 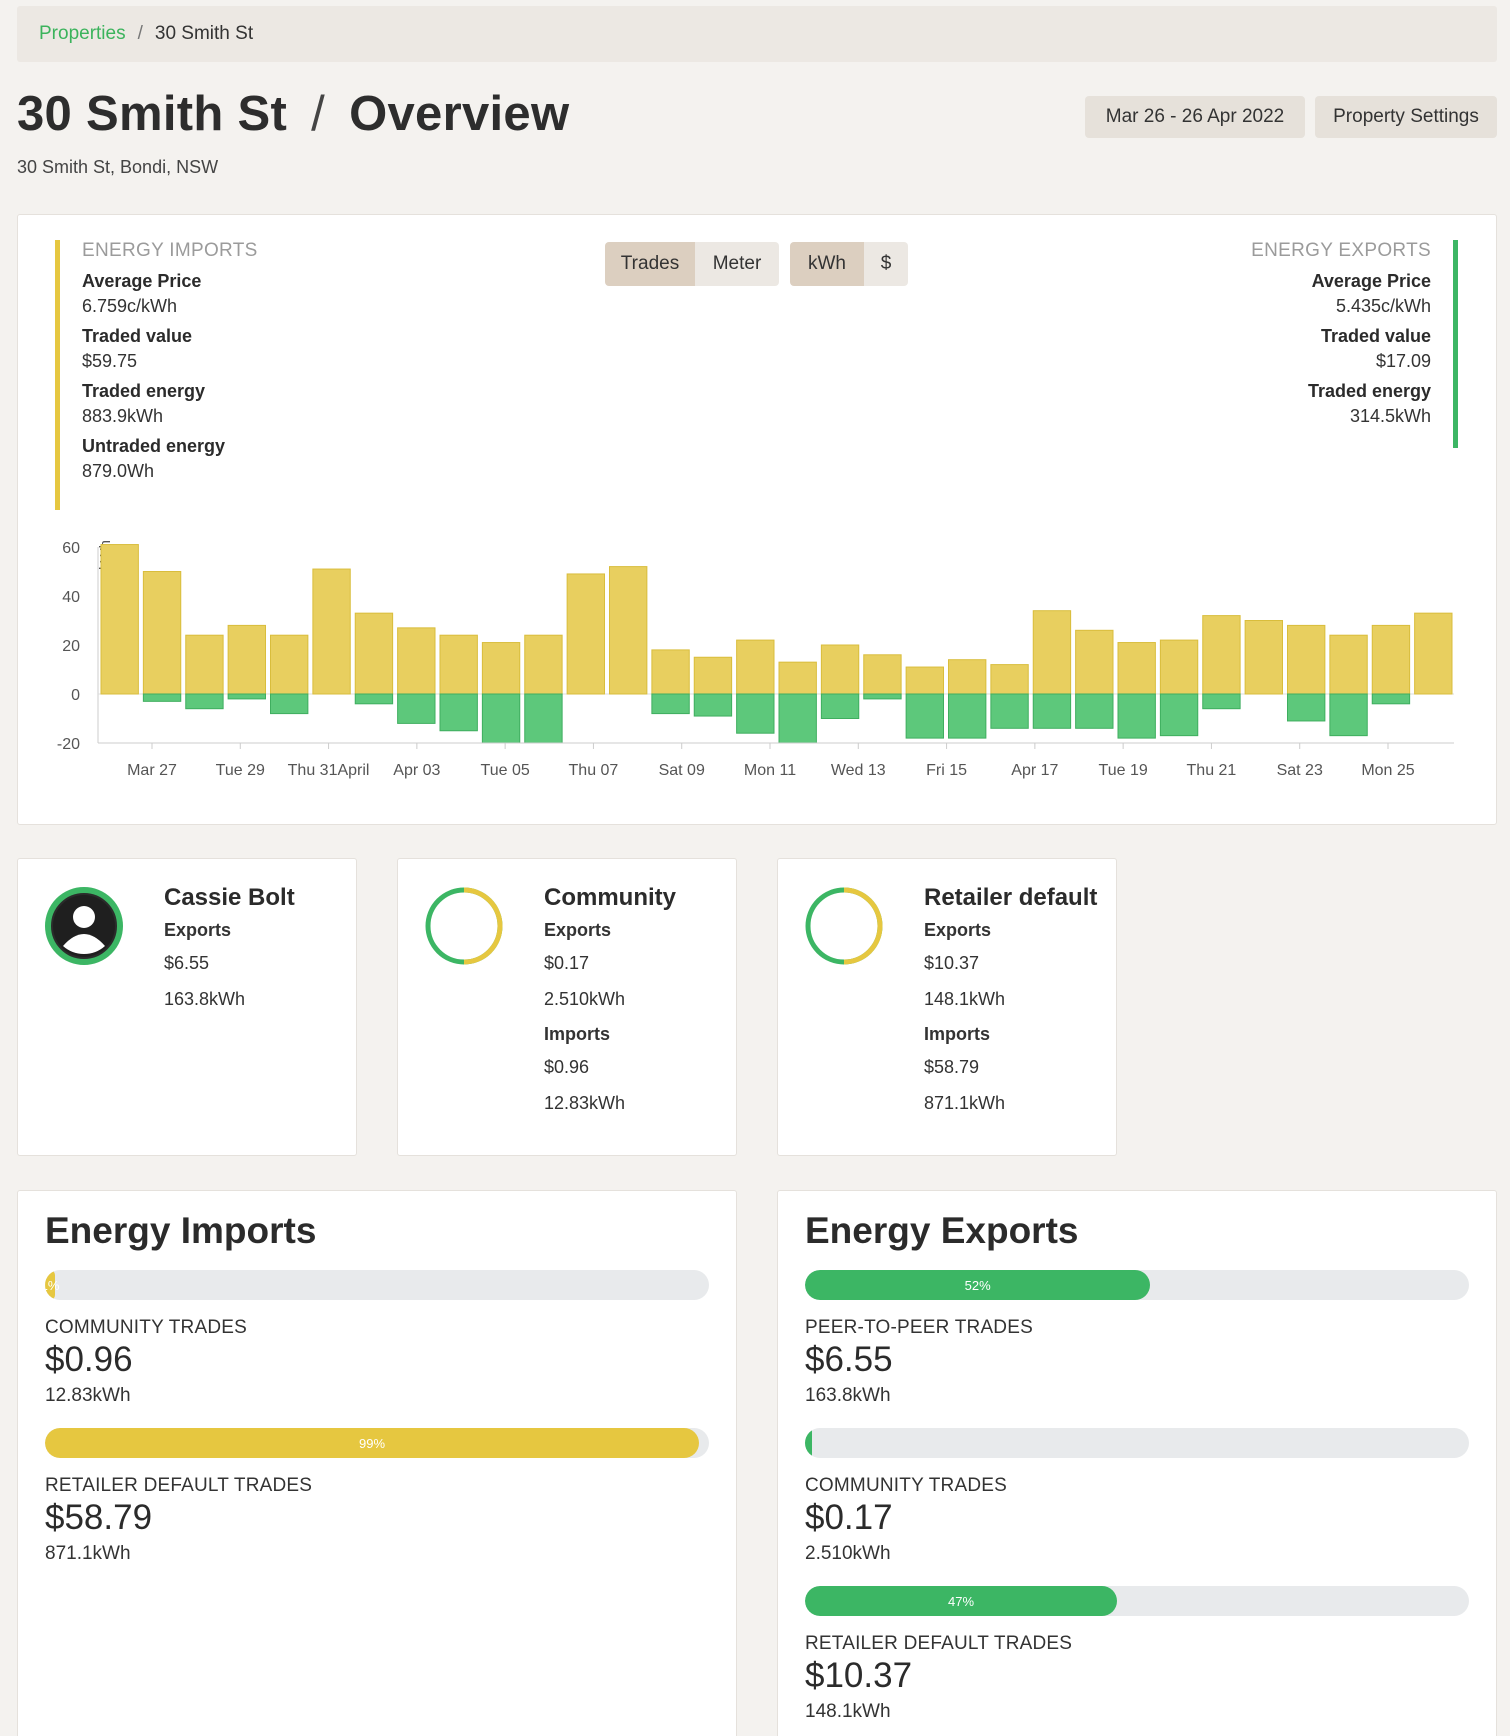 What do you see at coordinates (757, 34) in the screenshot?
I see `breadcrumb: Properties / 30 Smith St` at bounding box center [757, 34].